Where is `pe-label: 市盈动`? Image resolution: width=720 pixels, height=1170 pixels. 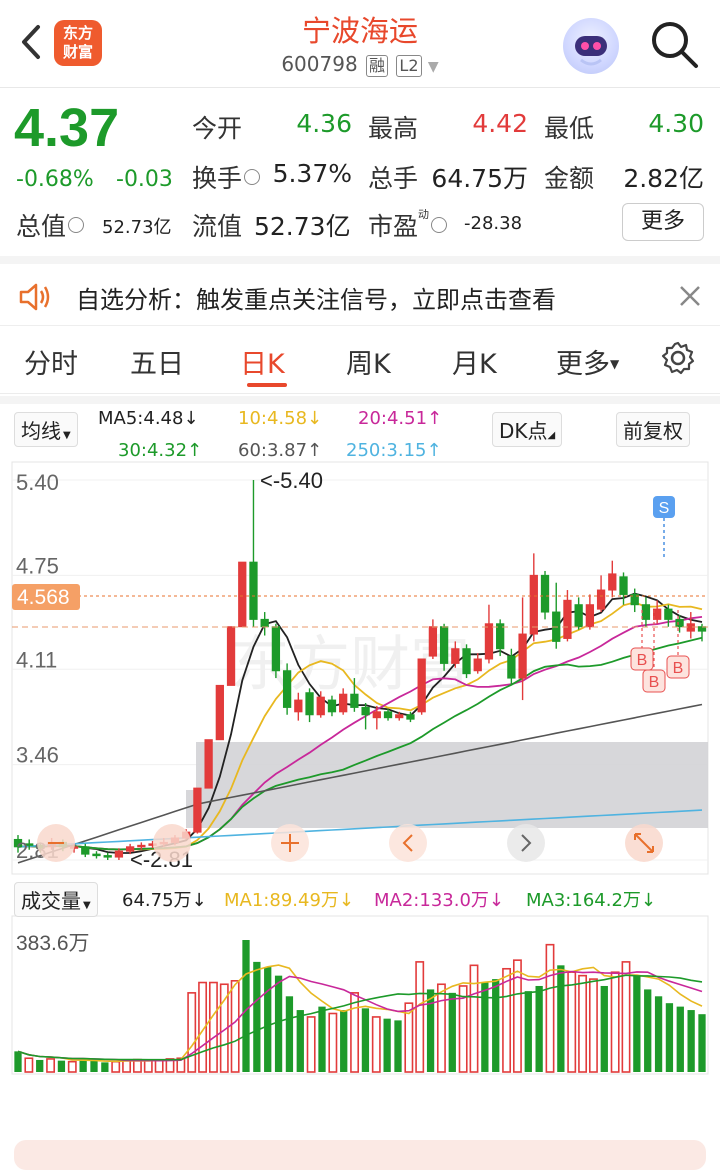
pe-label: 市盈动 is located at coordinates (408, 225).